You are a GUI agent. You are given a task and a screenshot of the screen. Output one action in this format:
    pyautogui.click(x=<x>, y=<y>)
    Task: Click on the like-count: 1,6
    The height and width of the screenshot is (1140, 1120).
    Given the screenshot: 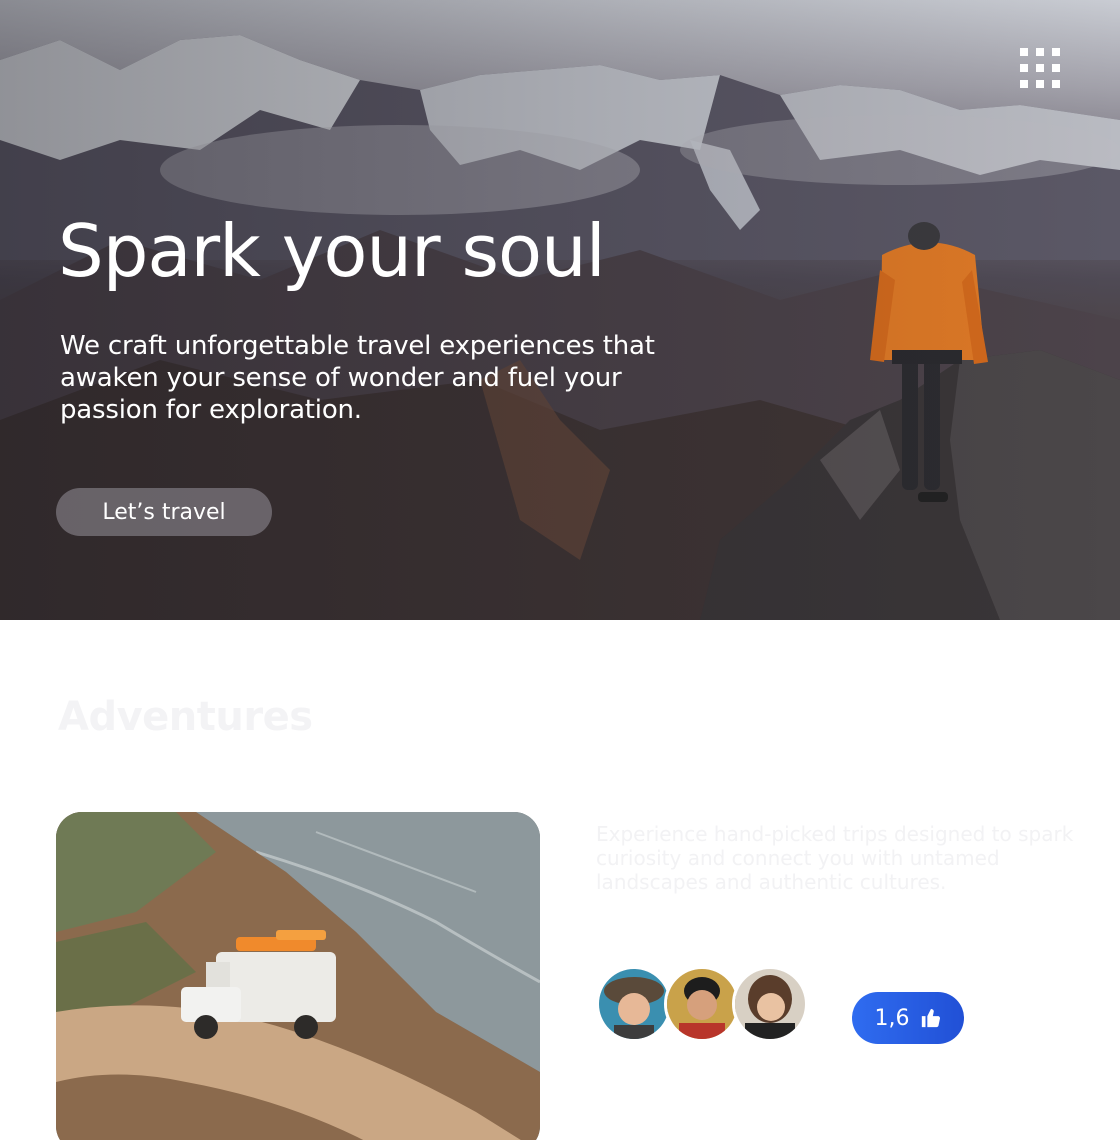 What is the action you would take?
    pyautogui.click(x=892, y=1018)
    